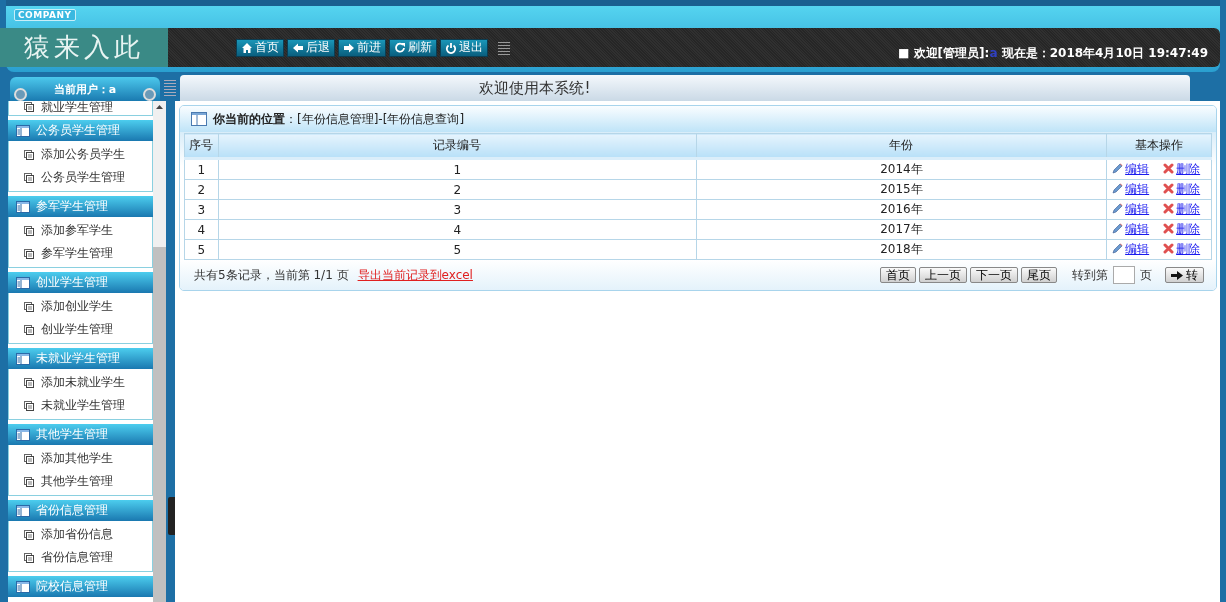 This screenshot has width=1226, height=602. I want to click on page-input, so click(1124, 275).